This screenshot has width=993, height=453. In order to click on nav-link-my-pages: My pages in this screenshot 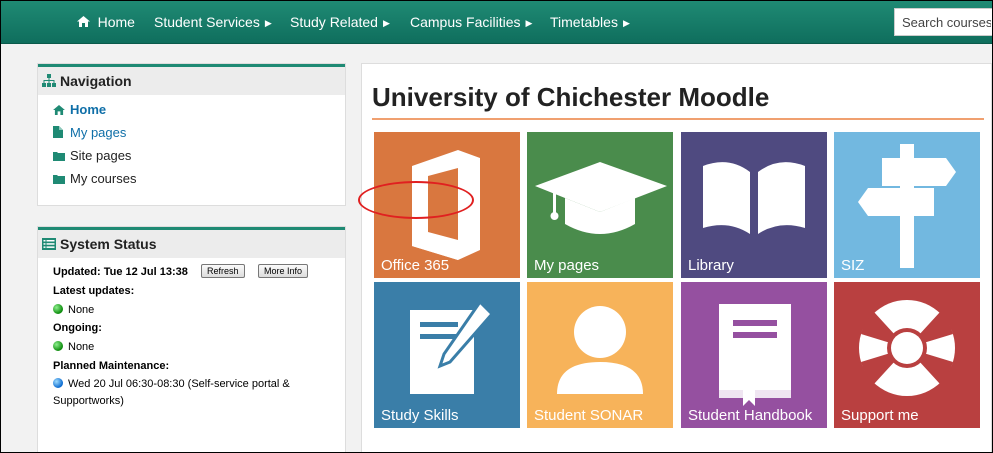, I will do `click(89, 132)`.